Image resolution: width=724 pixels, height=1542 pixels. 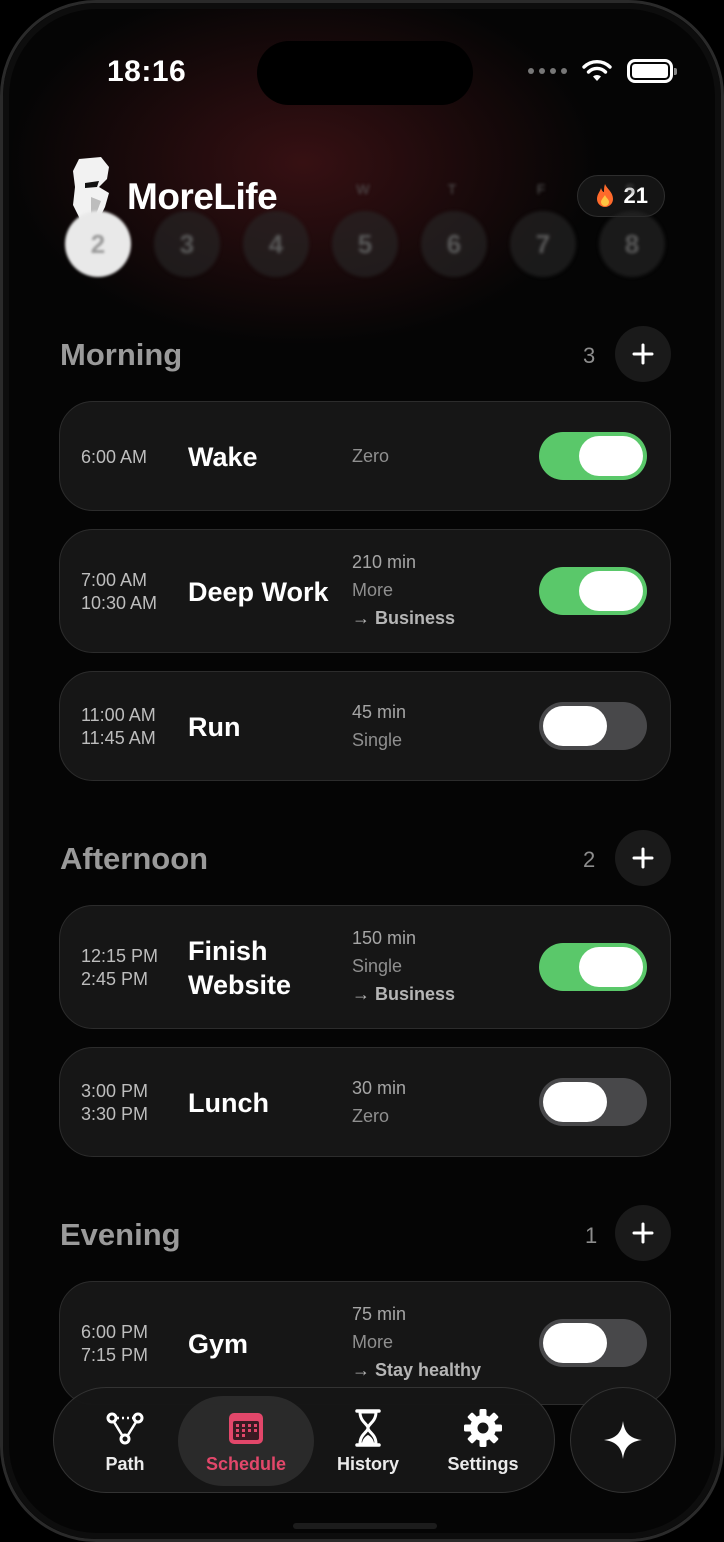 What do you see at coordinates (98, 244) in the screenshot?
I see `day-2: 2` at bounding box center [98, 244].